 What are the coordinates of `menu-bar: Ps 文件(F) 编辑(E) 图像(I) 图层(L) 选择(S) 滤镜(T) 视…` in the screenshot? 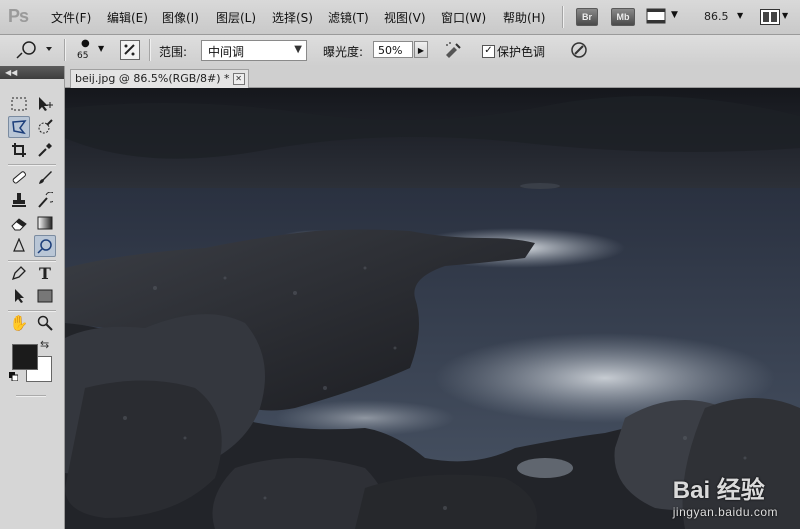 It's located at (400, 17).